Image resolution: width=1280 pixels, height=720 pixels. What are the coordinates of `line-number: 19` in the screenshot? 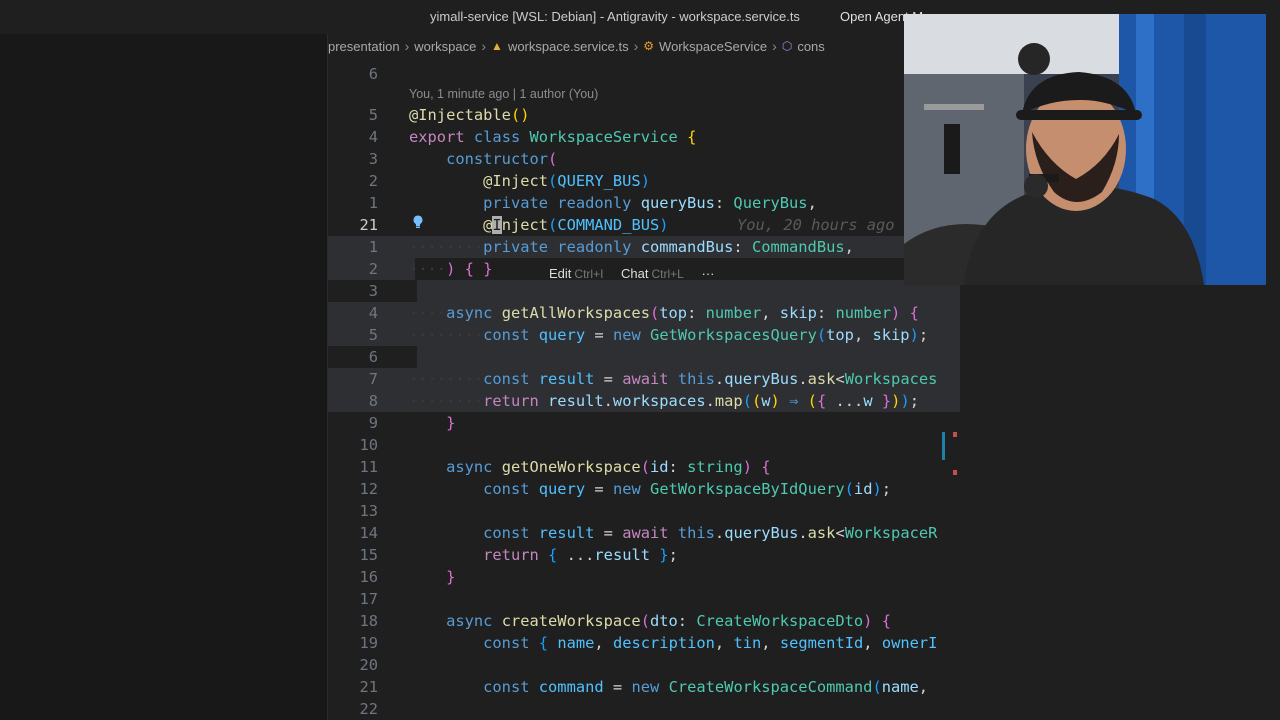 It's located at (368, 643).